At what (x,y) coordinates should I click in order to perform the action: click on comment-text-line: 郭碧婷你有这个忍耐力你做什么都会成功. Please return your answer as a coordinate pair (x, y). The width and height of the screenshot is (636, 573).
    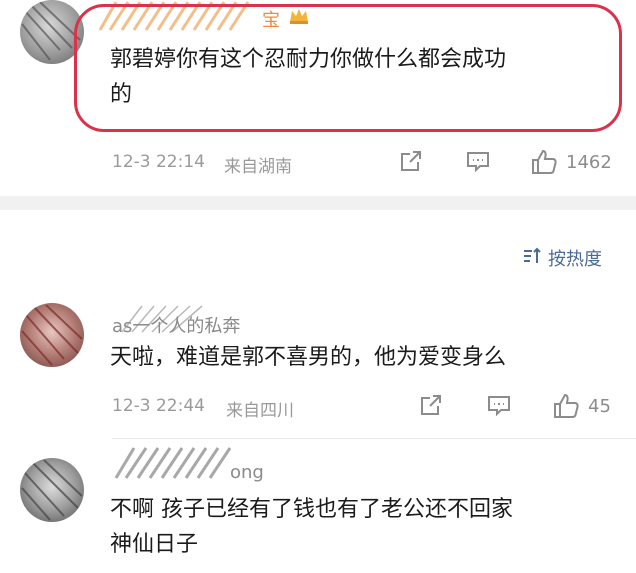
    Looking at the image, I should click on (308, 59).